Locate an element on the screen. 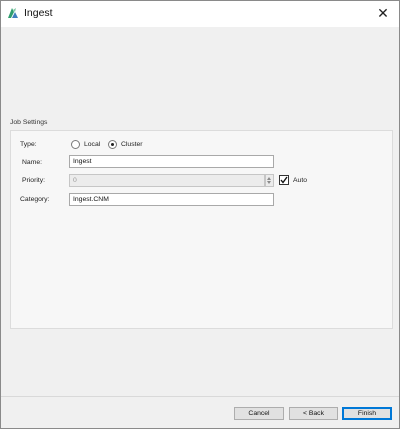  window-title: Ingest is located at coordinates (38, 13).